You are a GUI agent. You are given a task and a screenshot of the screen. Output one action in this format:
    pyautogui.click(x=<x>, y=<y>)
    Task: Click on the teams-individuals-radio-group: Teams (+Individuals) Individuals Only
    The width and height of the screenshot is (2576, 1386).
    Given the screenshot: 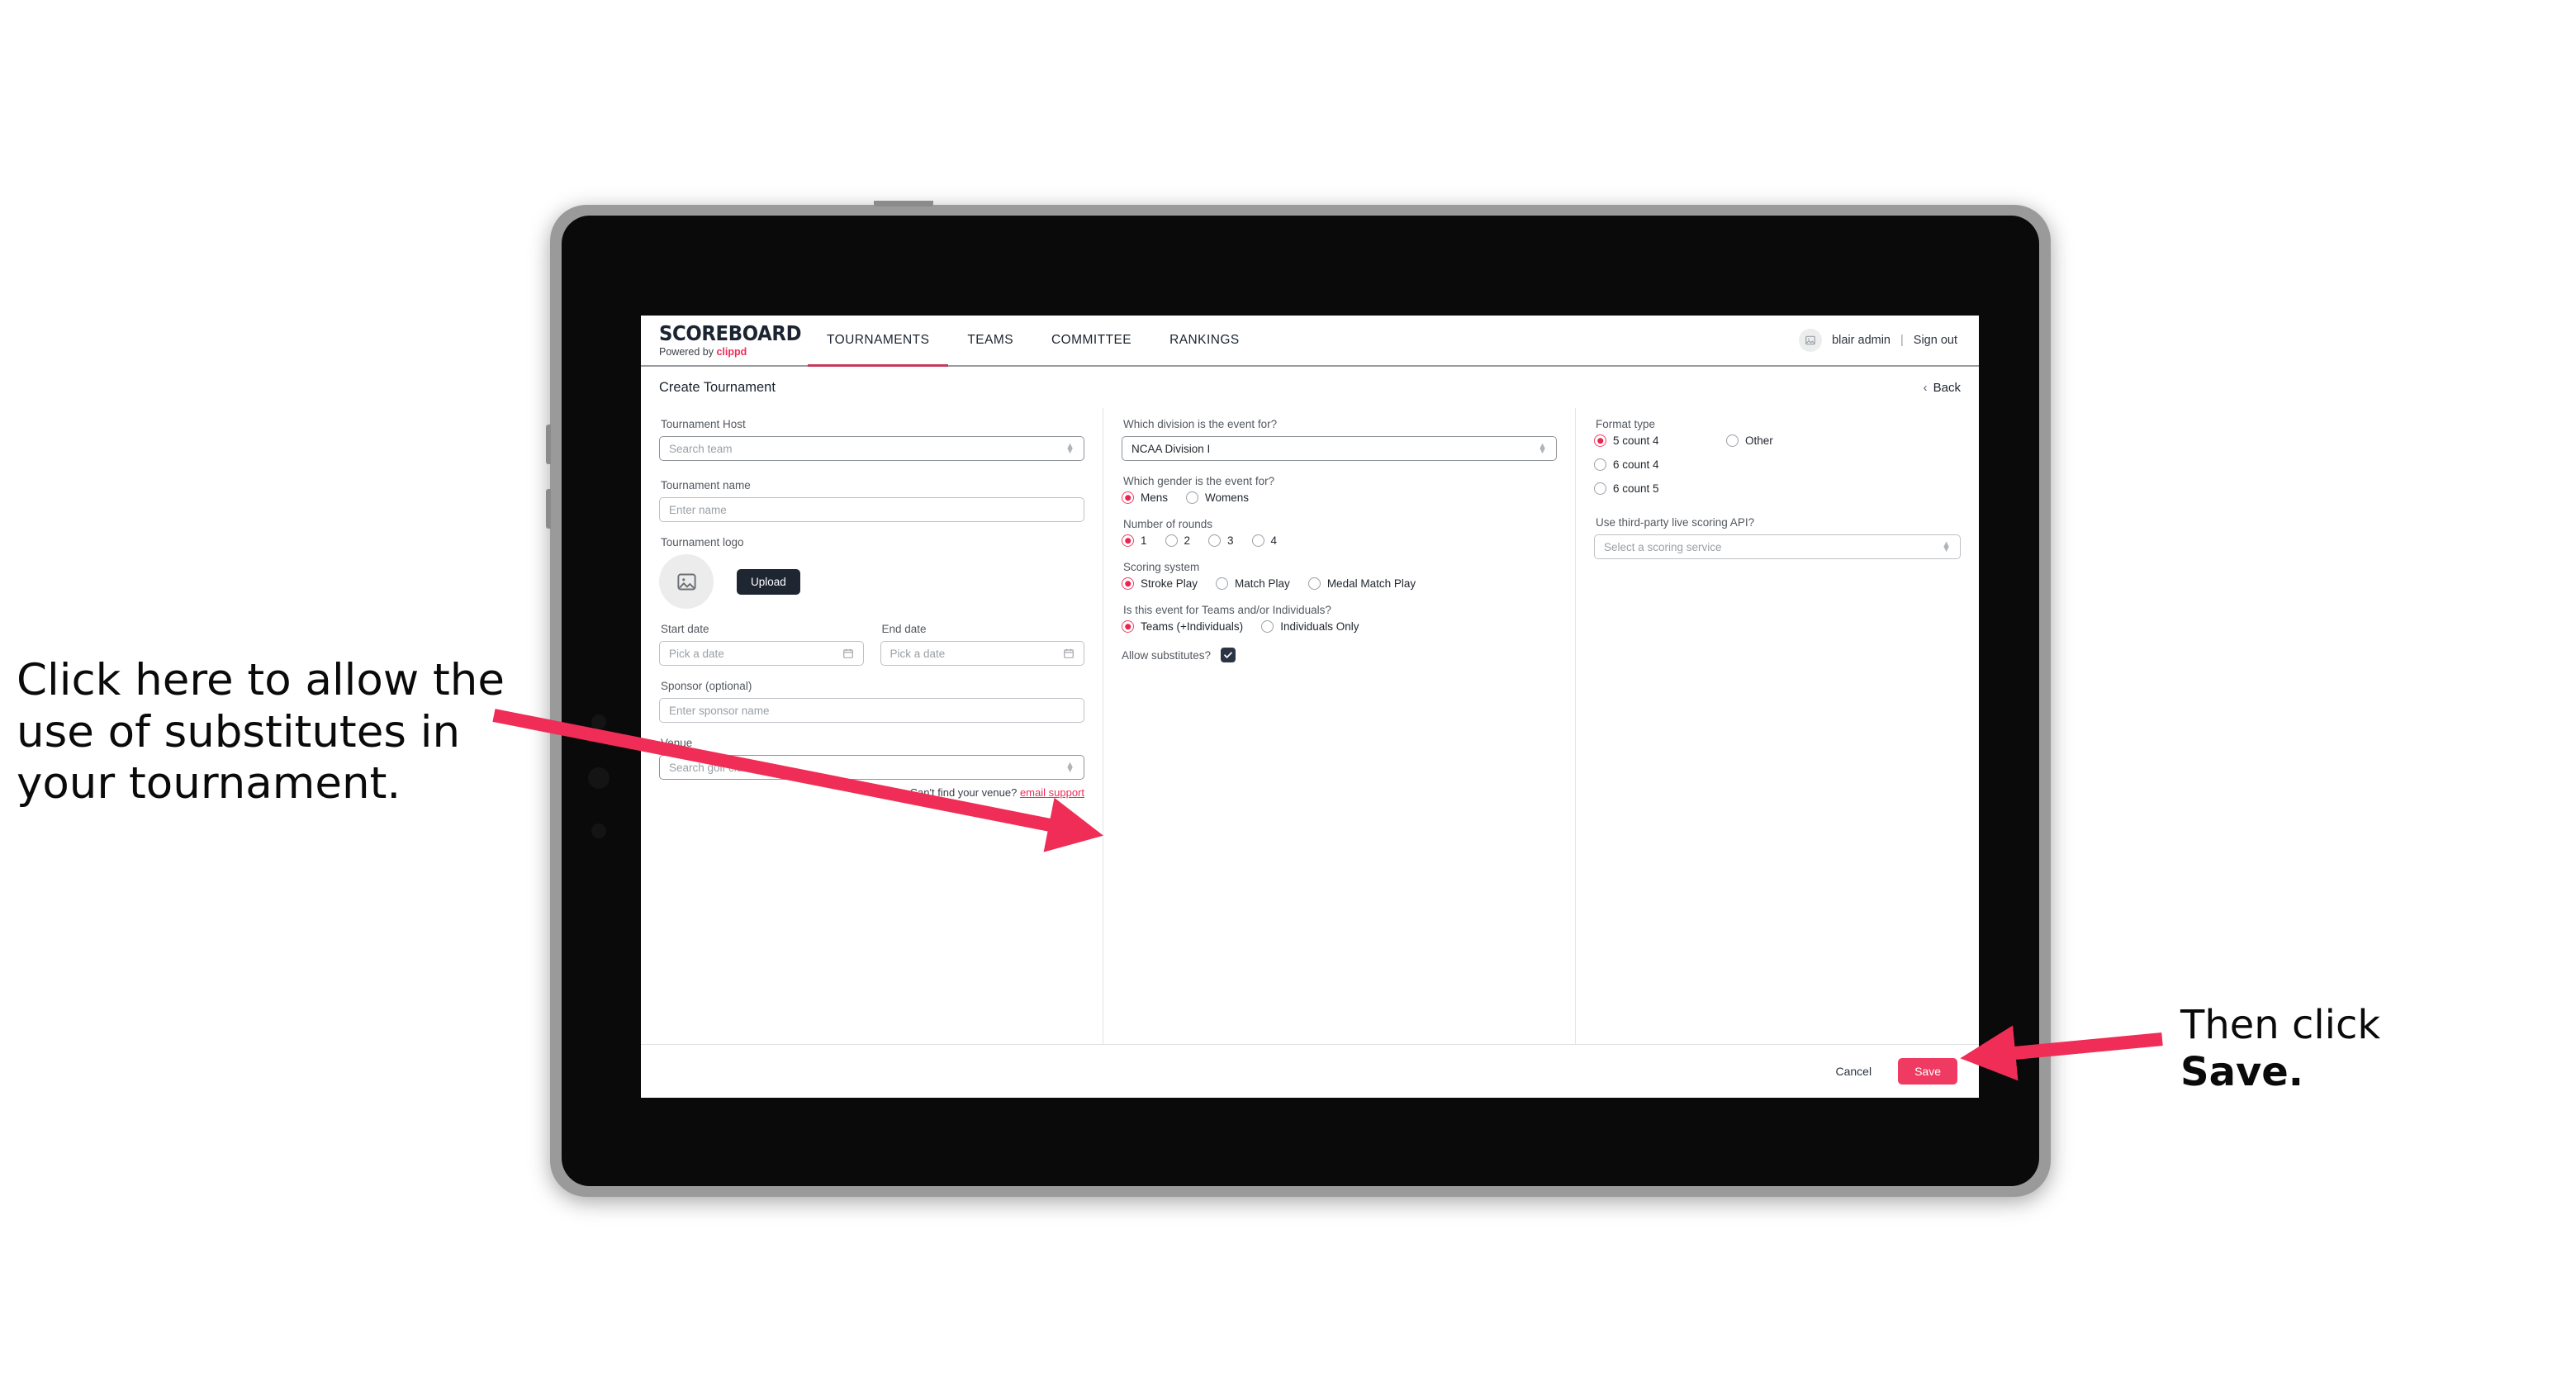 What is the action you would take?
    pyautogui.click(x=1339, y=626)
    